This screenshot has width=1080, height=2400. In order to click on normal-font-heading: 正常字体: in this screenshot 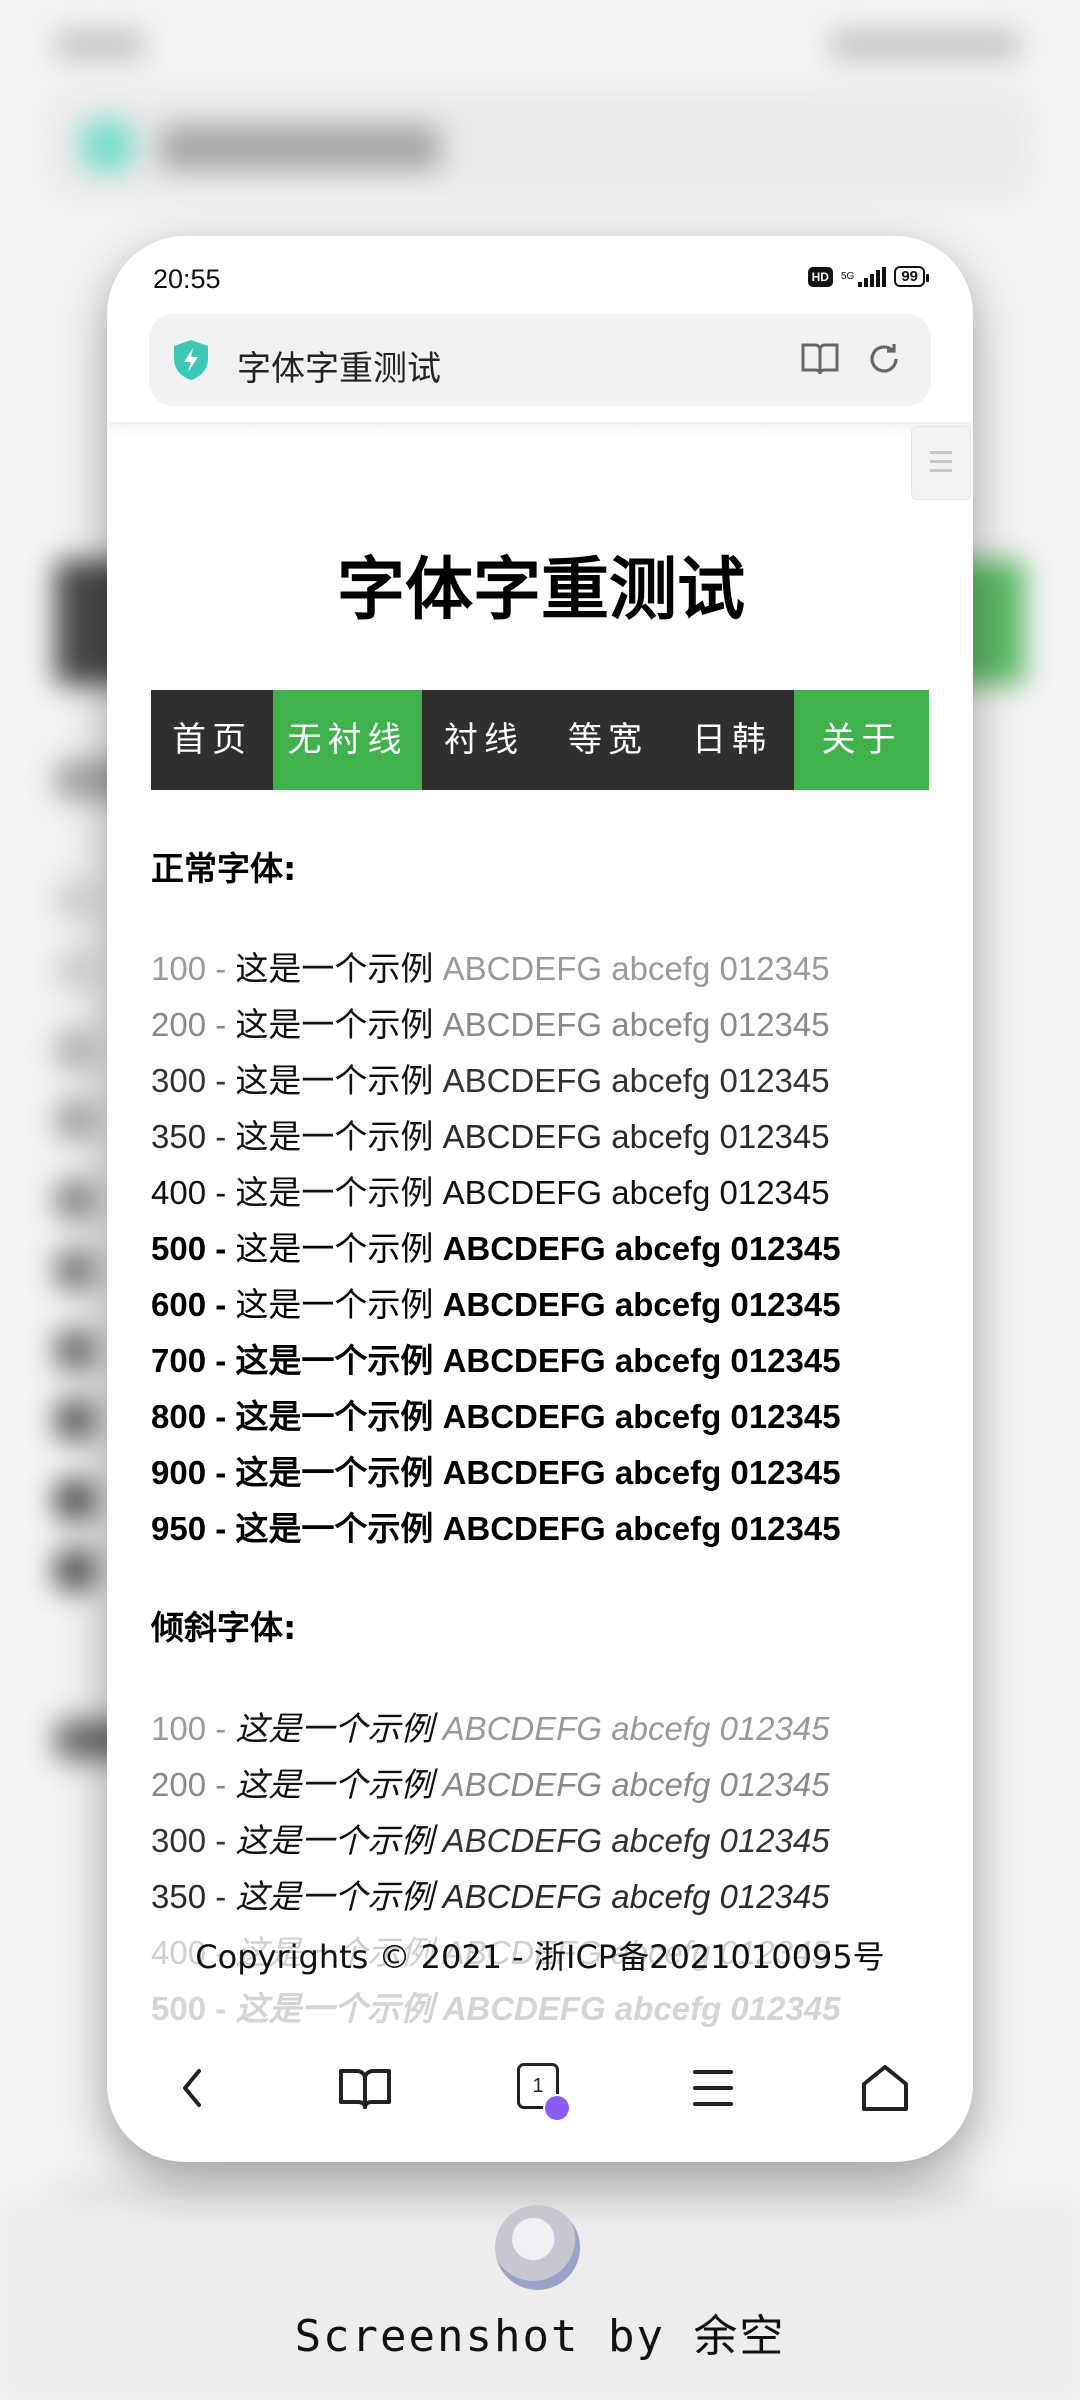, I will do `click(224, 868)`.